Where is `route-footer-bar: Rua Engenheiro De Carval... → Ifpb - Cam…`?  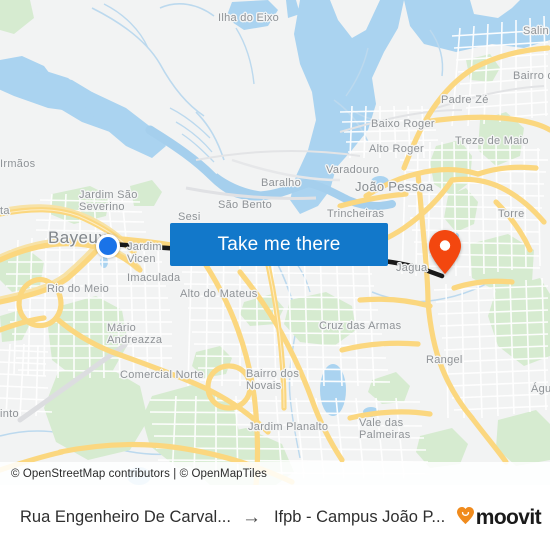
route-footer-bar: Rua Engenheiro De Carval... → Ifpb - Cam… is located at coordinates (275, 517).